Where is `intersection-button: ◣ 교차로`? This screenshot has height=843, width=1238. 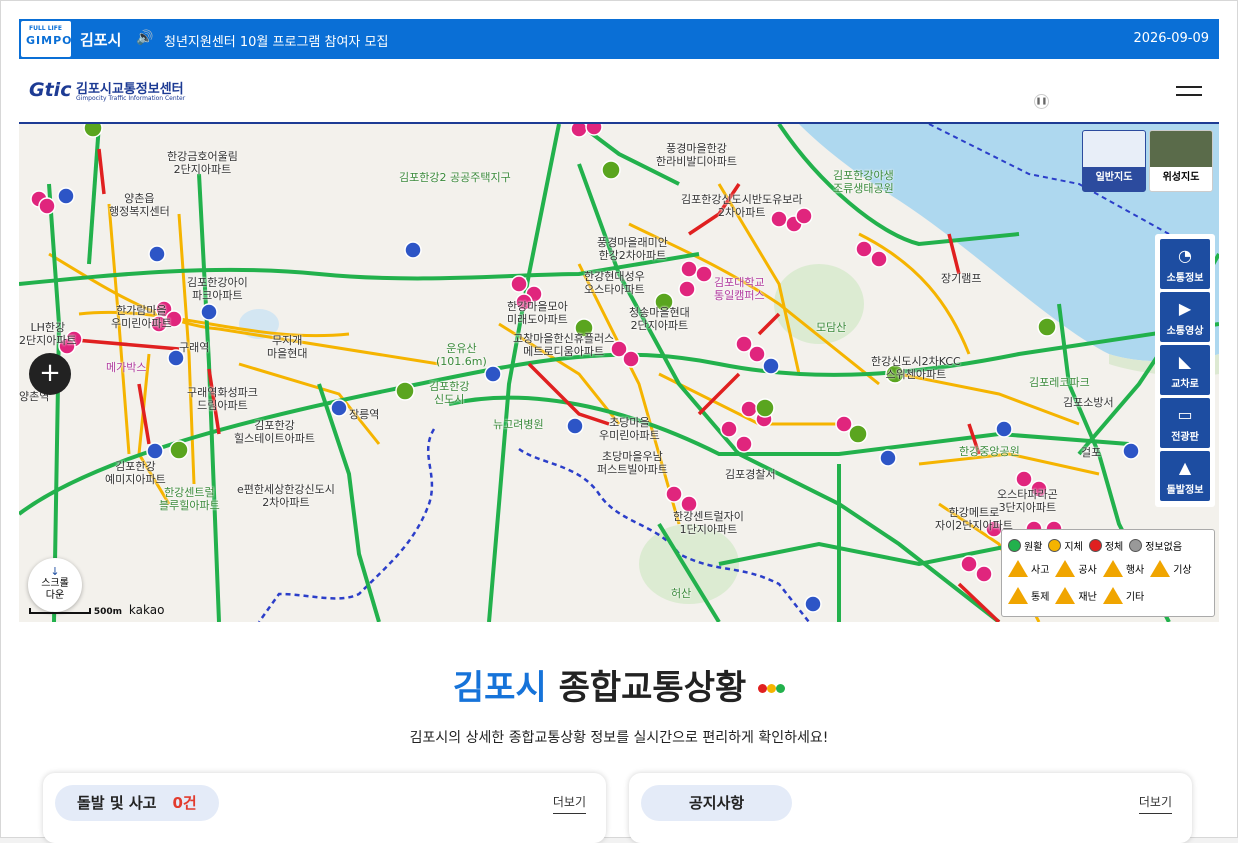
intersection-button: ◣ 교차로 is located at coordinates (1185, 370).